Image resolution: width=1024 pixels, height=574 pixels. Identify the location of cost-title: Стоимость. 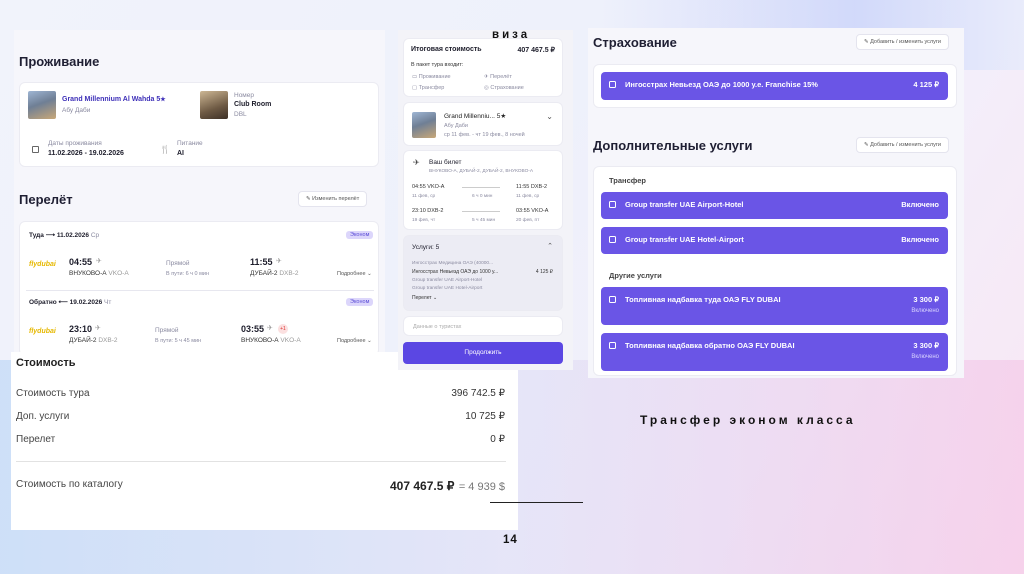
(46, 363).